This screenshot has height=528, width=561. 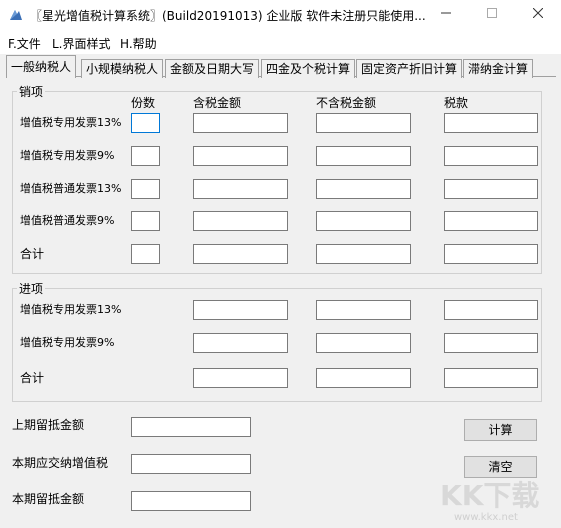 What do you see at coordinates (32, 378) in the screenshot?
I see `purchase-total-label: 合计` at bounding box center [32, 378].